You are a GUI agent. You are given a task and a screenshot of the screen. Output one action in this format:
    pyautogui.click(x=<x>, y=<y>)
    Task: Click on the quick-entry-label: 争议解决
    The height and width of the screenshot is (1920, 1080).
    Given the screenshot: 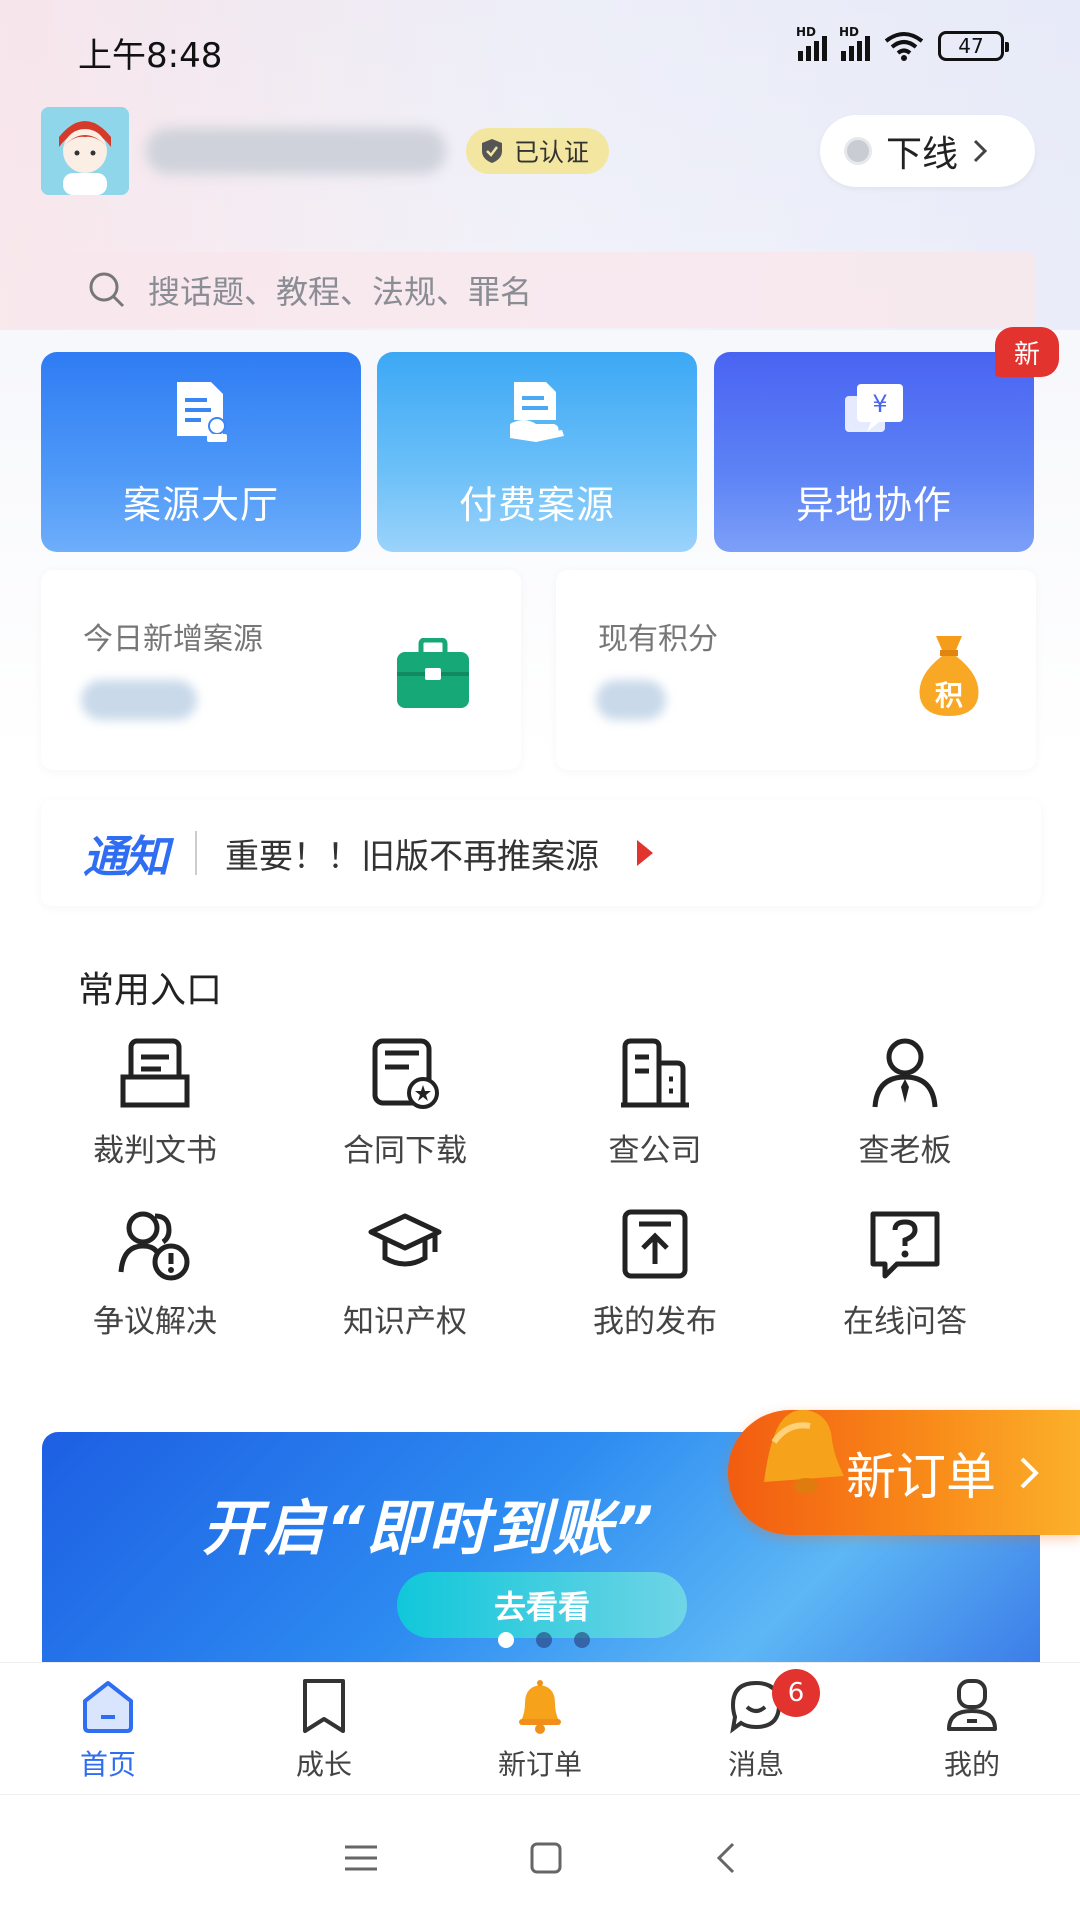 What is the action you would take?
    pyautogui.click(x=155, y=1322)
    